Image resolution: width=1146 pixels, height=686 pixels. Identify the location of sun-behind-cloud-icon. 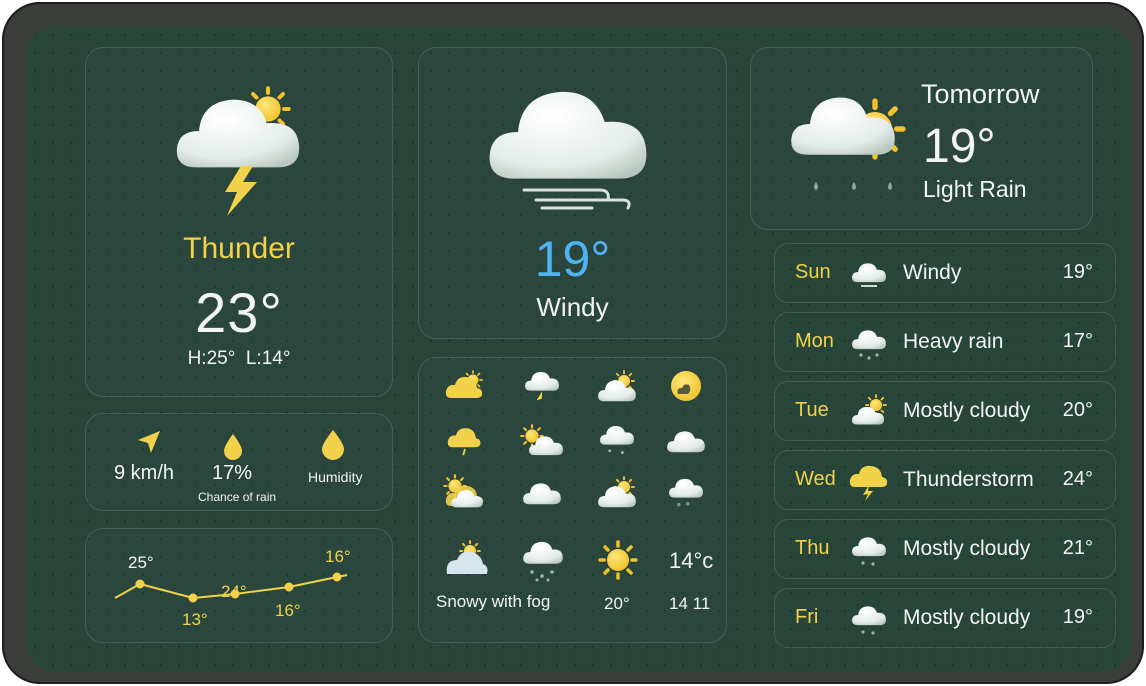
(541, 440).